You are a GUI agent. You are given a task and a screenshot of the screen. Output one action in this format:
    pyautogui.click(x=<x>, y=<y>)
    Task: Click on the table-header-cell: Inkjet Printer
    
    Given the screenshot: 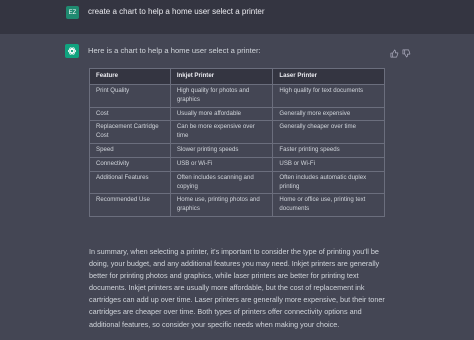 What is the action you would take?
    pyautogui.click(x=221, y=76)
    